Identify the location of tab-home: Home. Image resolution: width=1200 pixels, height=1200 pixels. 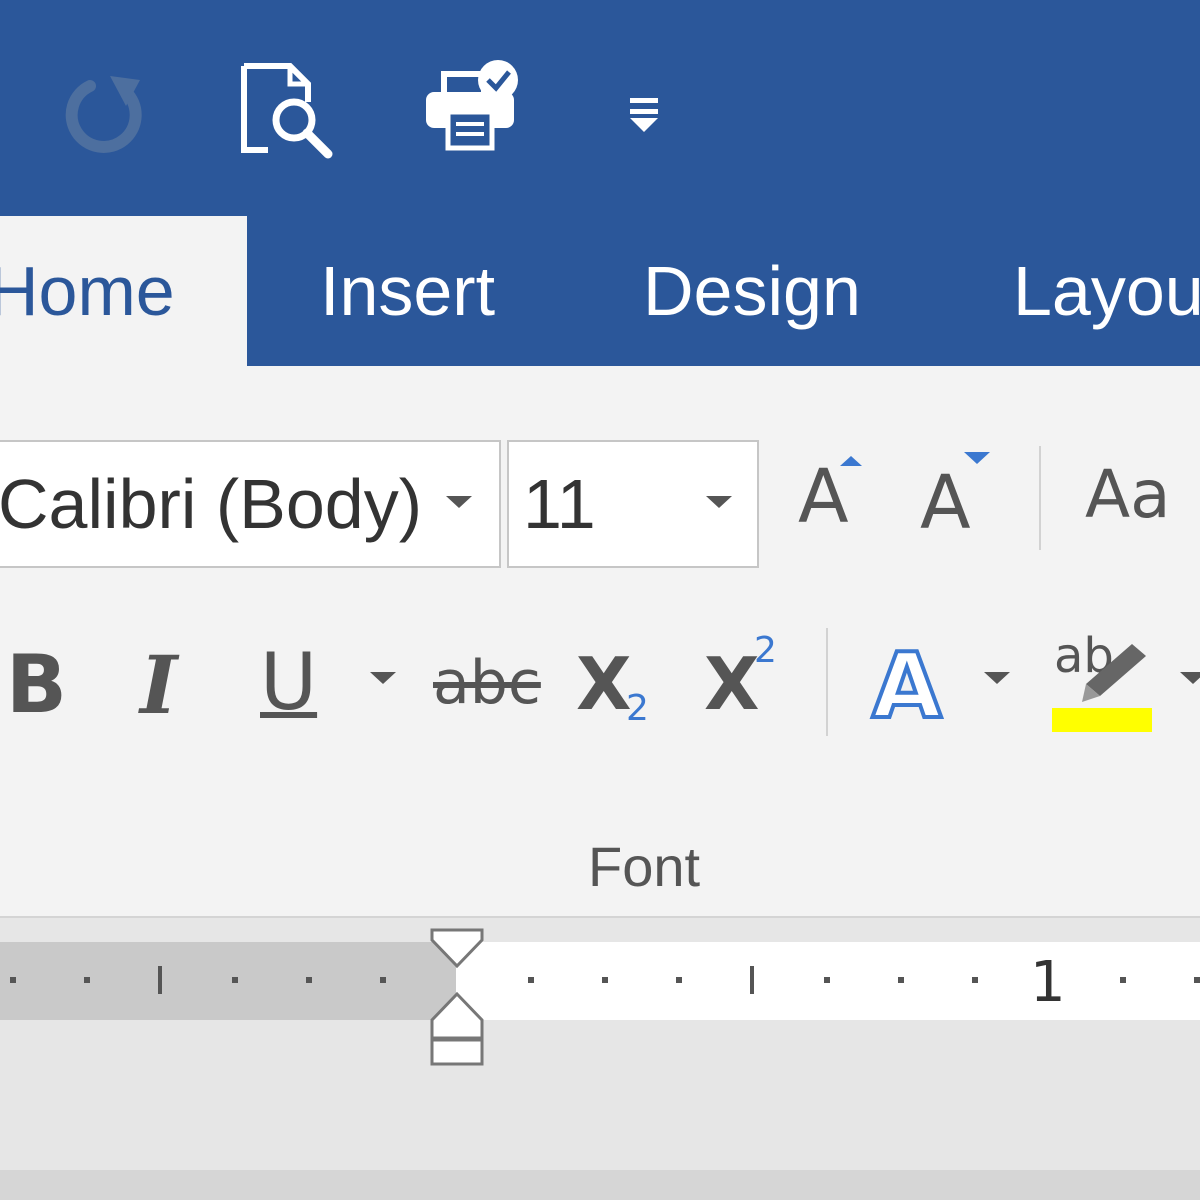
(123, 291).